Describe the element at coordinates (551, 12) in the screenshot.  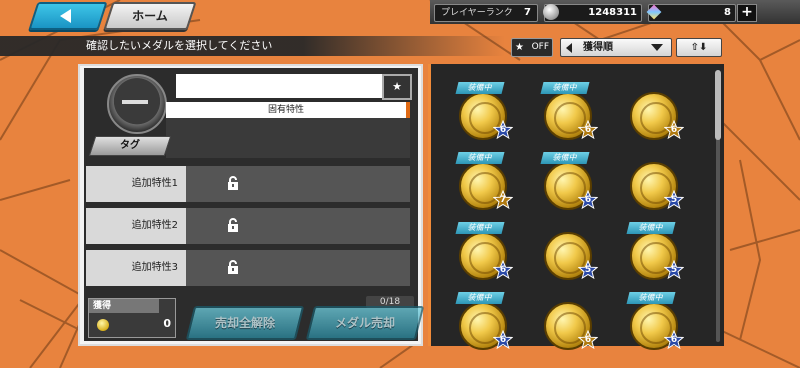
I see `coin-icon` at that location.